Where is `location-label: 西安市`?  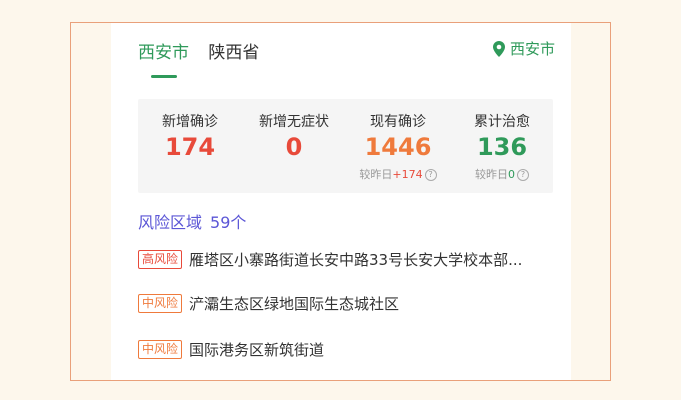 location-label: 西安市 is located at coordinates (532, 49).